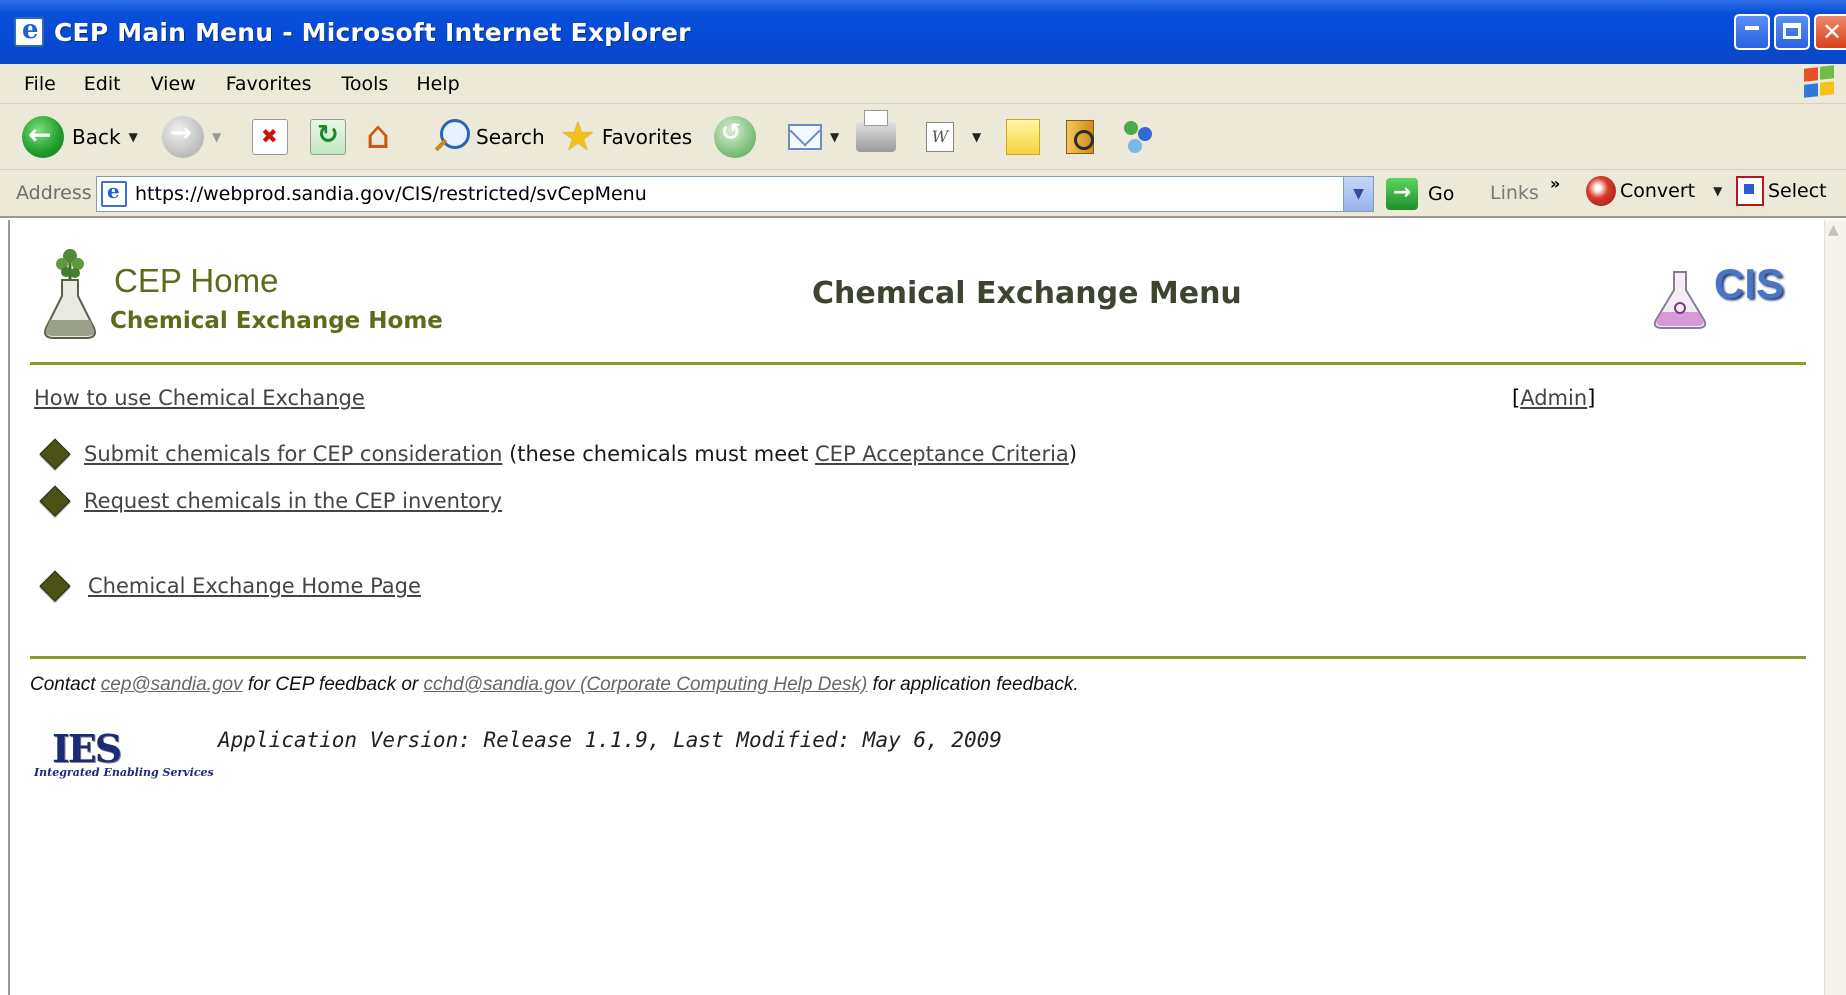  I want to click on stop-button, so click(270, 137).